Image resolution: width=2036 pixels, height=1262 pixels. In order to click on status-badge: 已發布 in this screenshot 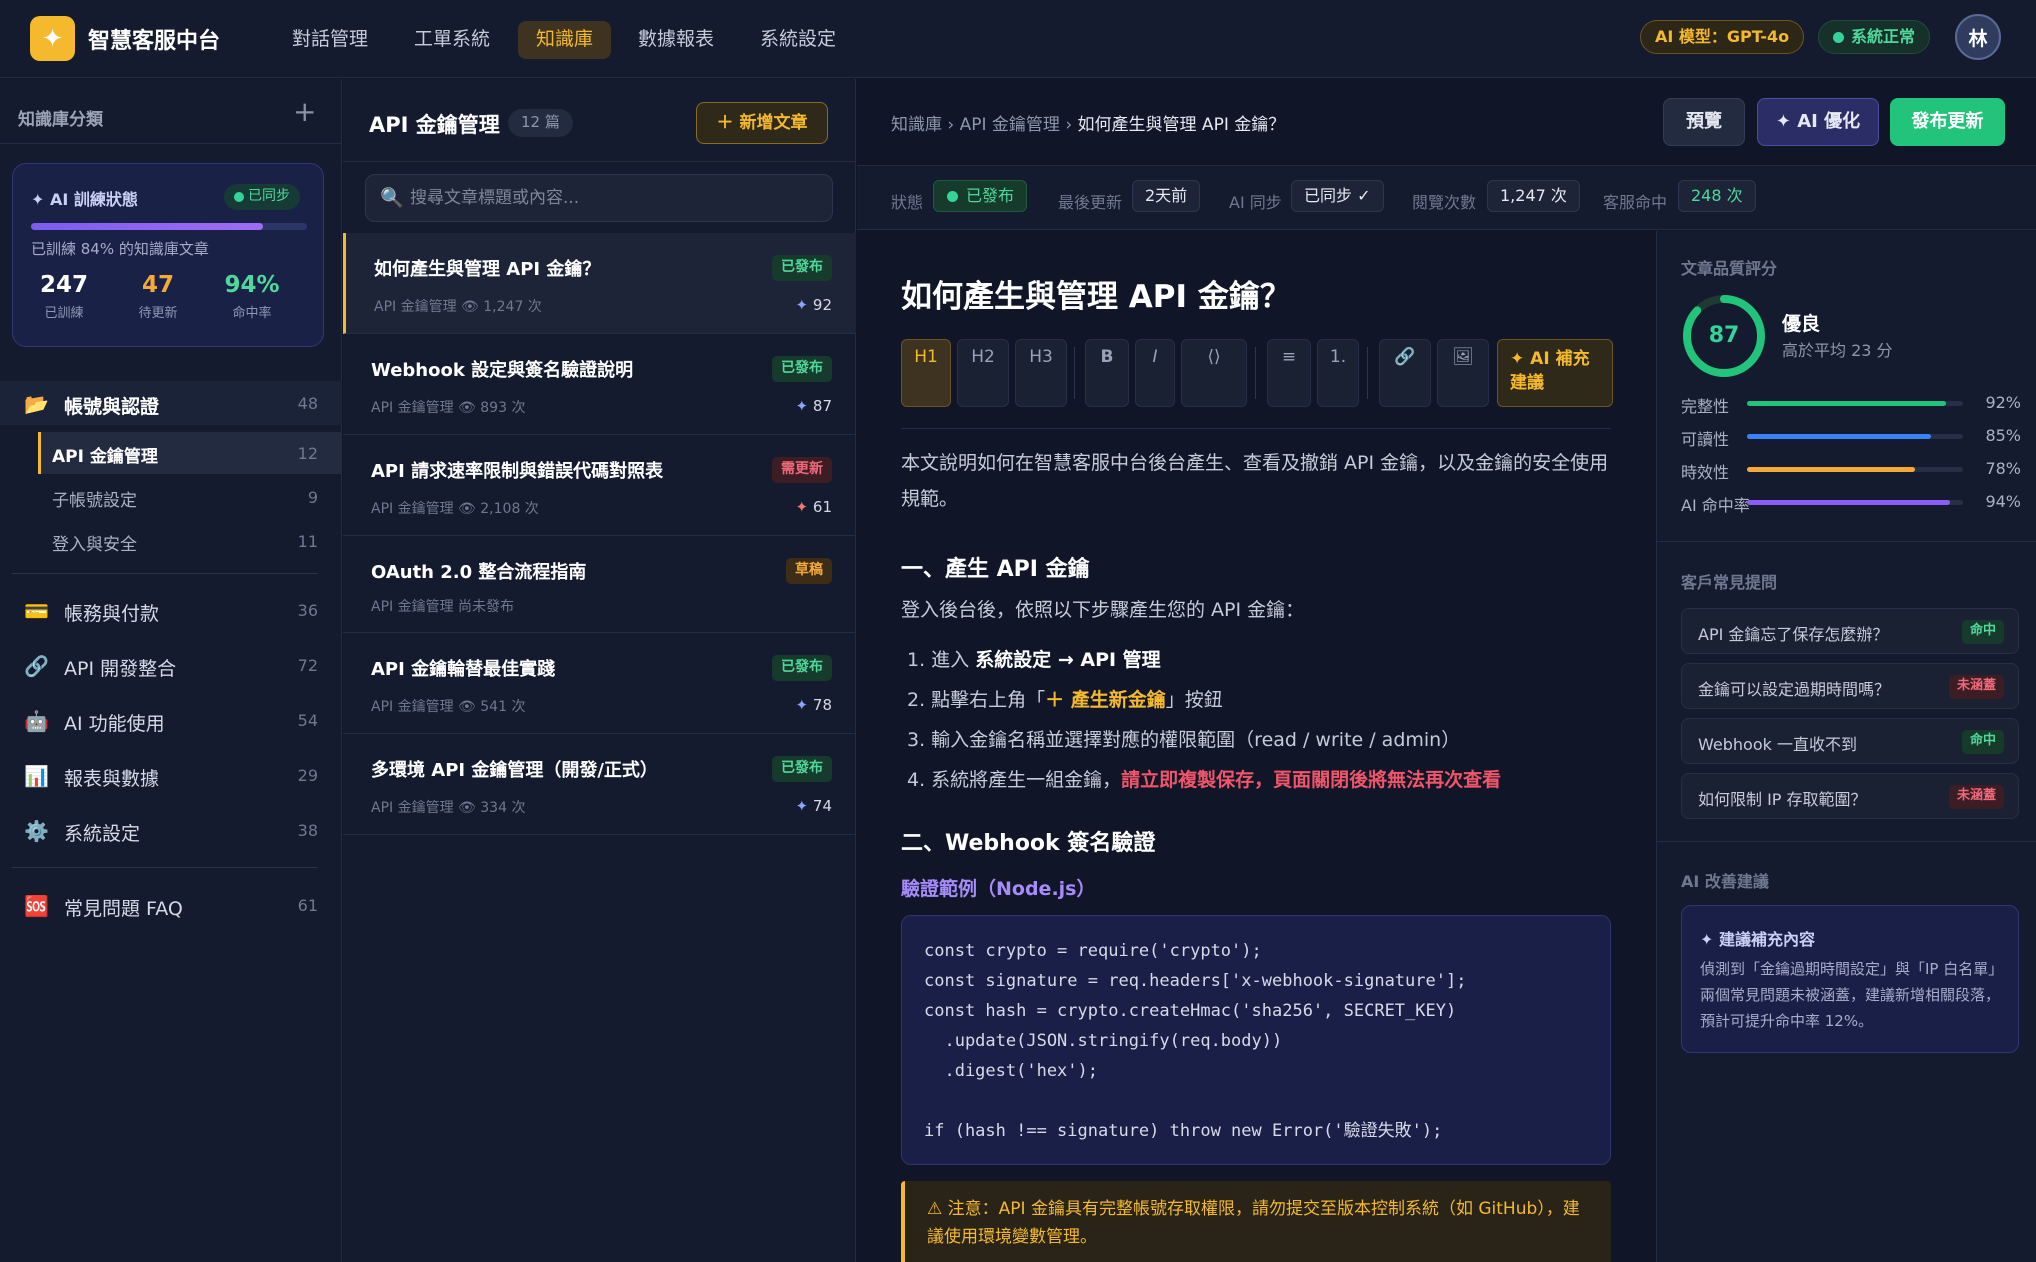, I will do `click(802, 369)`.